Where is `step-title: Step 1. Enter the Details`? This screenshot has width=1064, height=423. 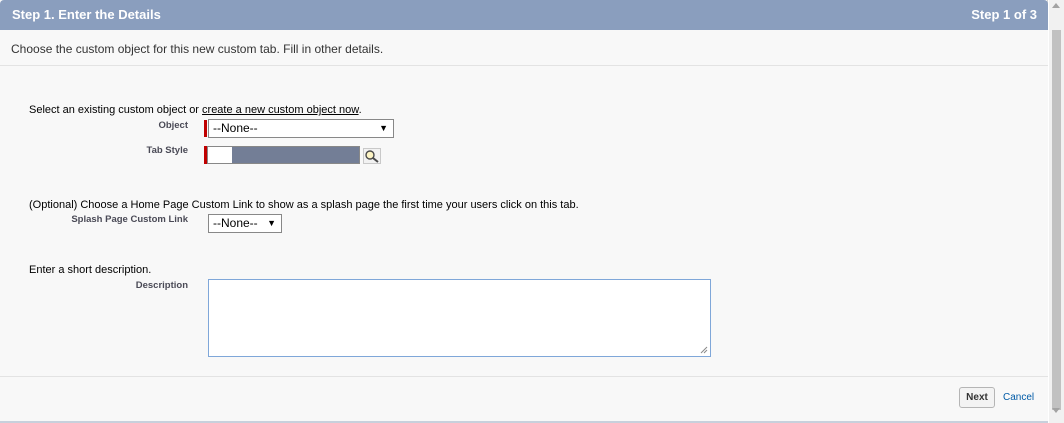
step-title: Step 1. Enter the Details is located at coordinates (86, 14).